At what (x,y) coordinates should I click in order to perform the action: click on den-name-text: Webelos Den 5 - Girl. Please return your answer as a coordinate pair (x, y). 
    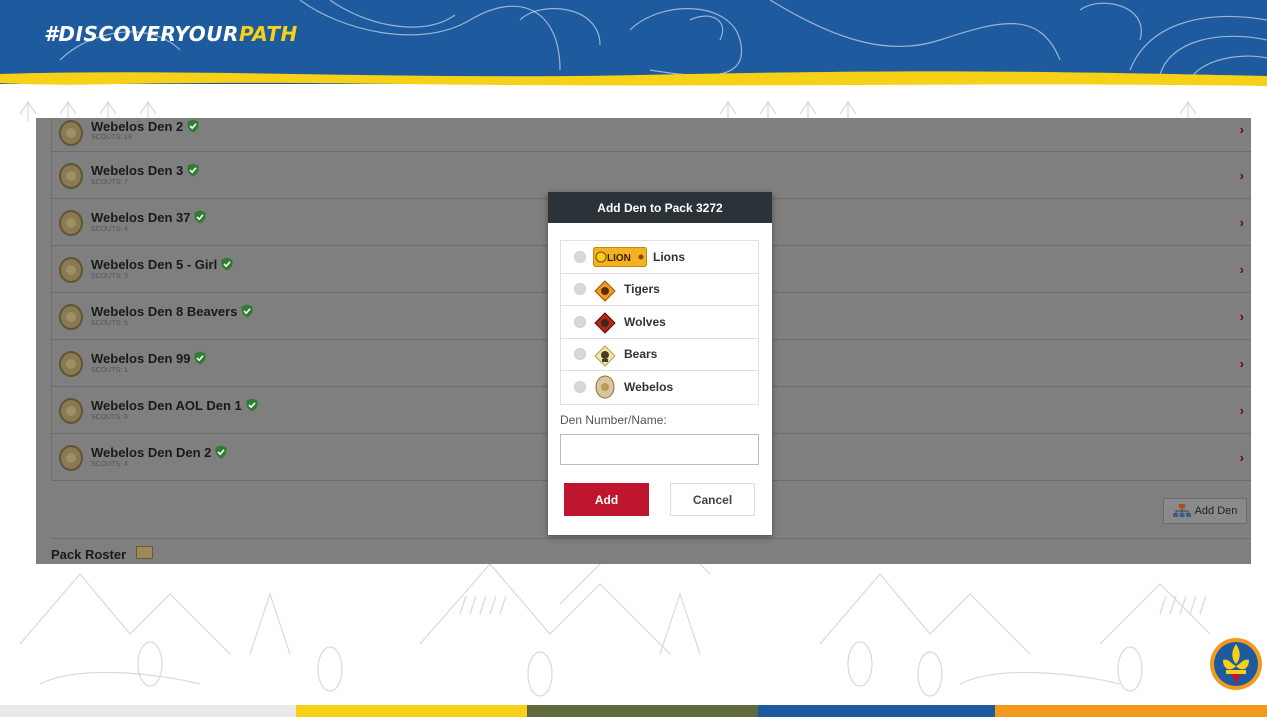
    Looking at the image, I should click on (154, 264).